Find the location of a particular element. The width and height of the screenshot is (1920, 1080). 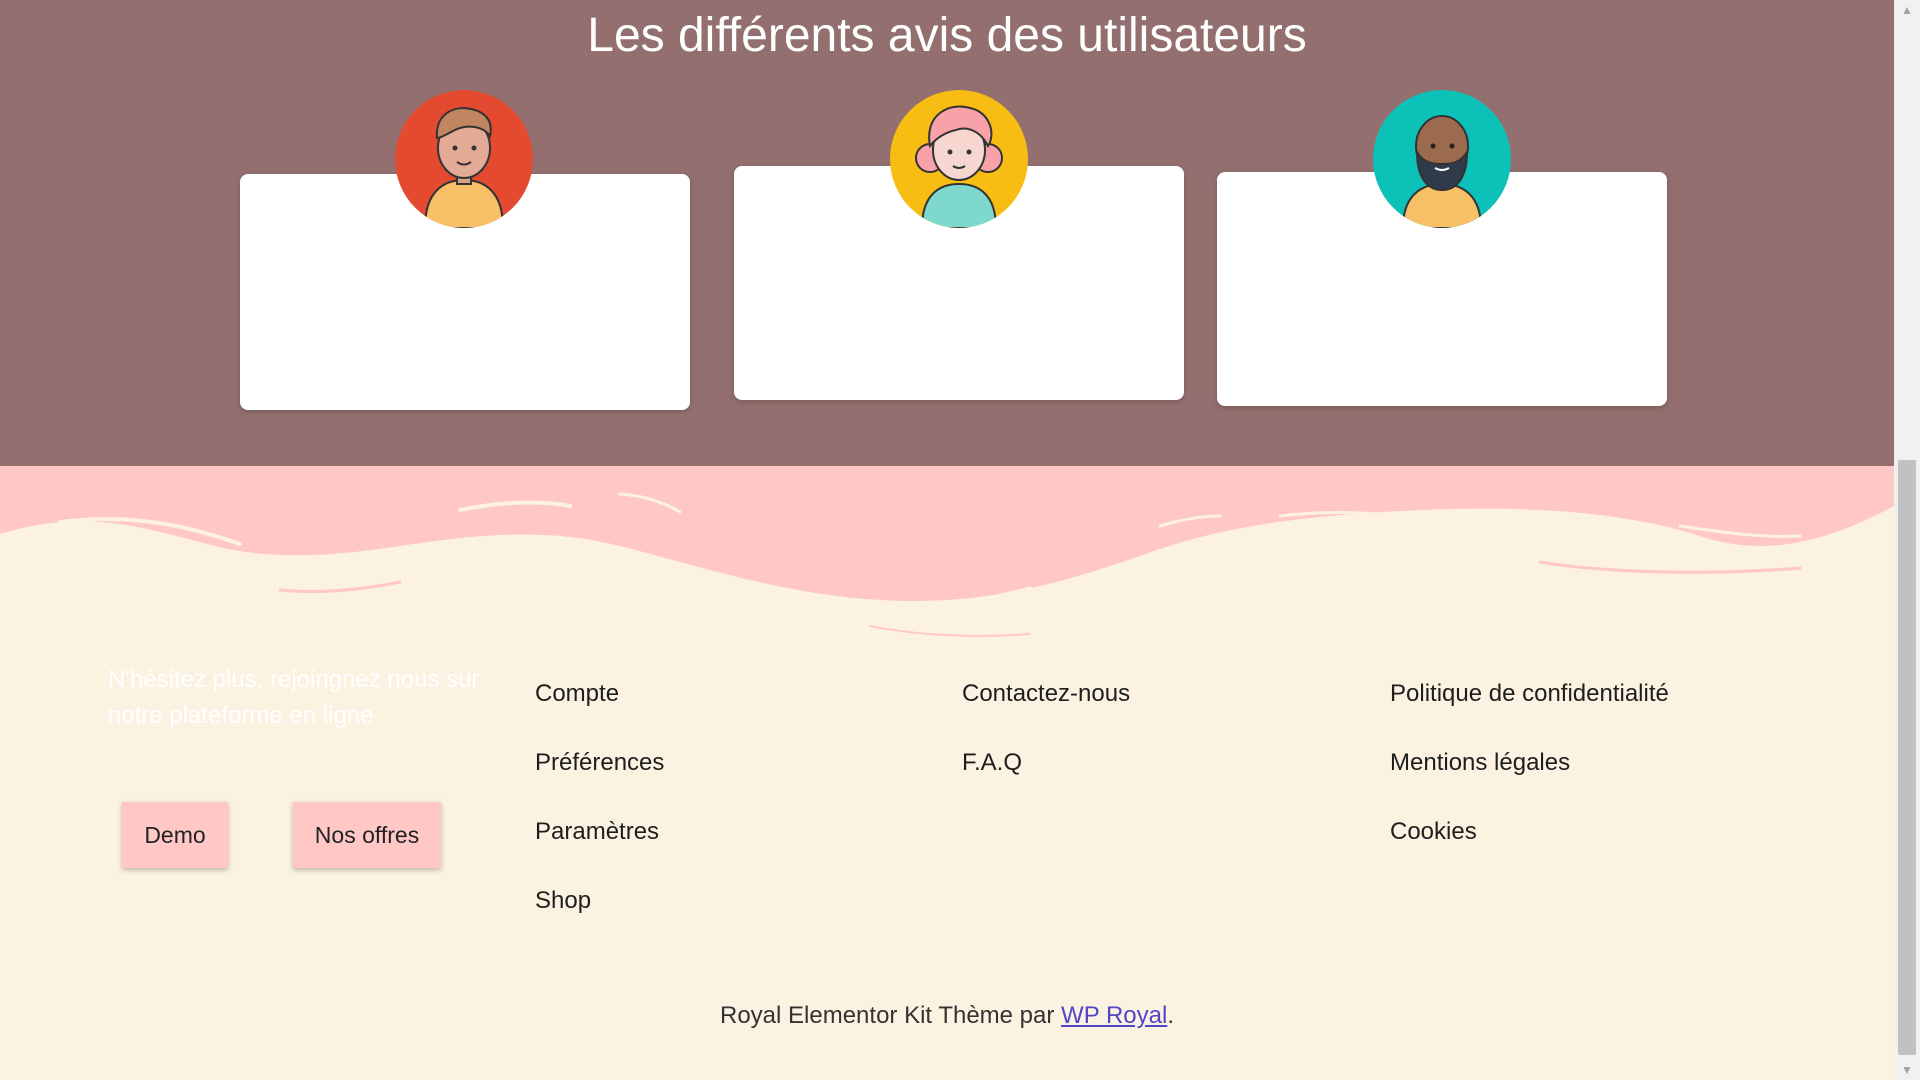

link-contact: Contactez-nous is located at coordinates (1046, 693).